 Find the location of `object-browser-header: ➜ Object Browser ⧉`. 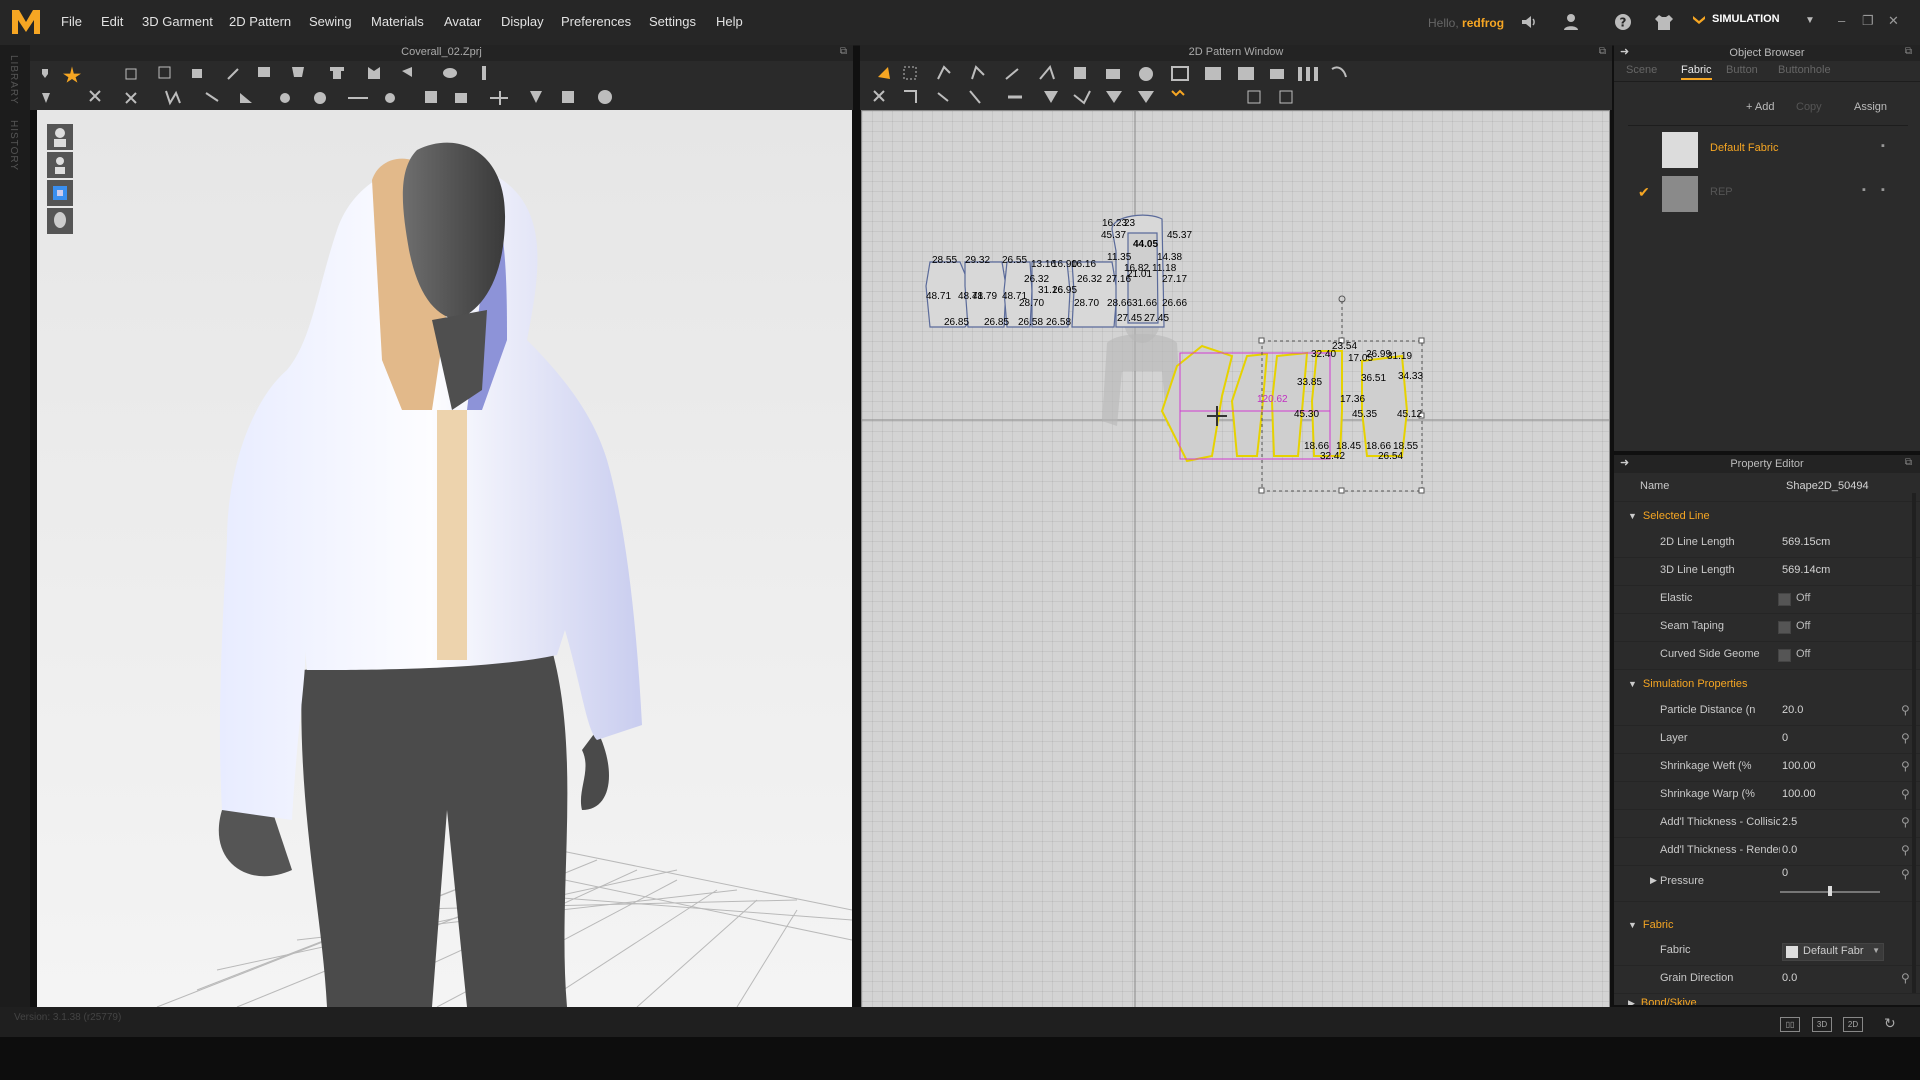

object-browser-header: ➜ Object Browser ⧉ is located at coordinates (1767, 53).